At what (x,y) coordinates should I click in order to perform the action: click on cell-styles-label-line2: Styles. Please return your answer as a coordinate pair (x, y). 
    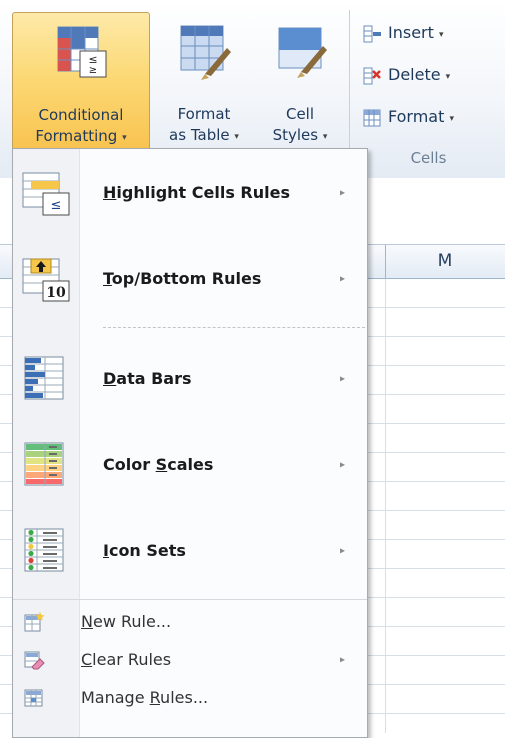
    Looking at the image, I should click on (295, 135).